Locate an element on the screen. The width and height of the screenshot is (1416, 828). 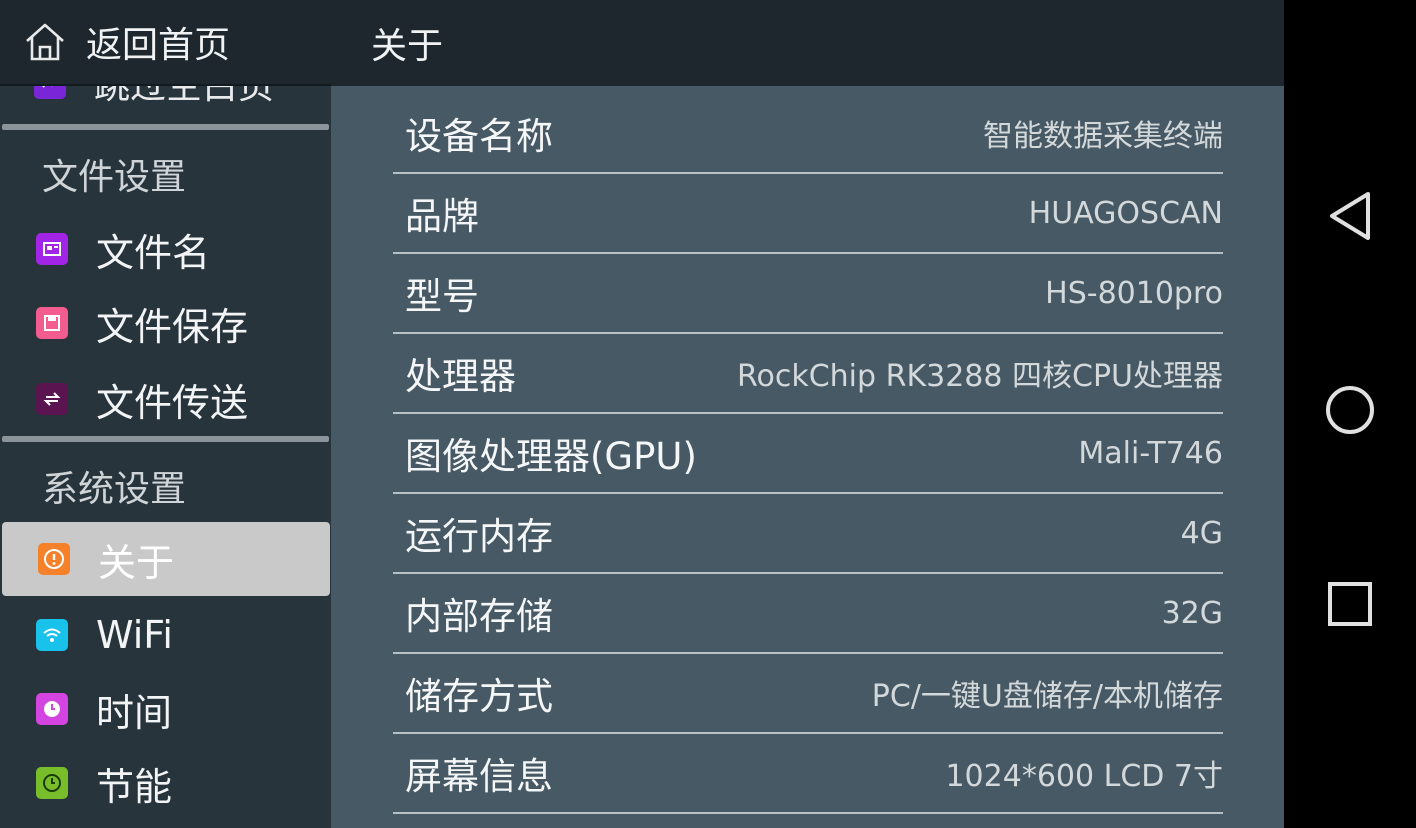
sidebar-item-file-name: 文件名 is located at coordinates (165, 249).